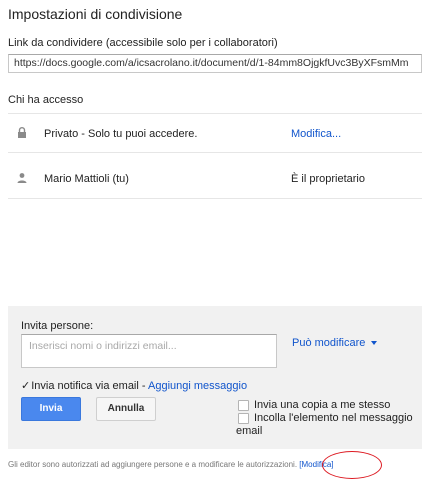  What do you see at coordinates (329, 343) in the screenshot?
I see `permission-dropdown-label: Può modificare` at bounding box center [329, 343].